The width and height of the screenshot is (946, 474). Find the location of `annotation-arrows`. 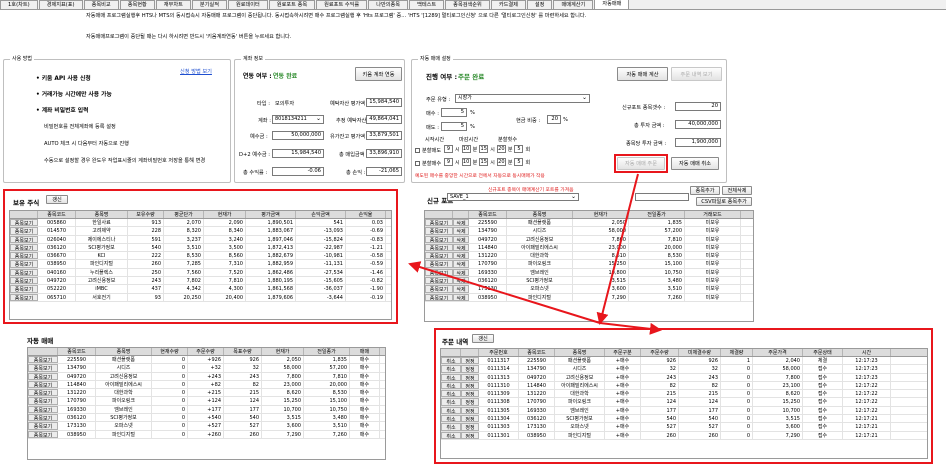

annotation-arrows is located at coordinates (535, 254).